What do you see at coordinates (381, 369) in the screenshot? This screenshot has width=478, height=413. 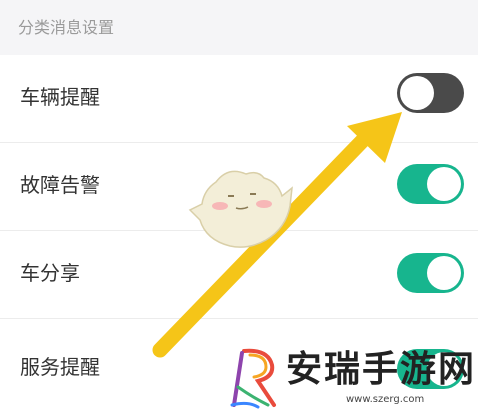 I see `watermark-text: 安瑞手游网` at bounding box center [381, 369].